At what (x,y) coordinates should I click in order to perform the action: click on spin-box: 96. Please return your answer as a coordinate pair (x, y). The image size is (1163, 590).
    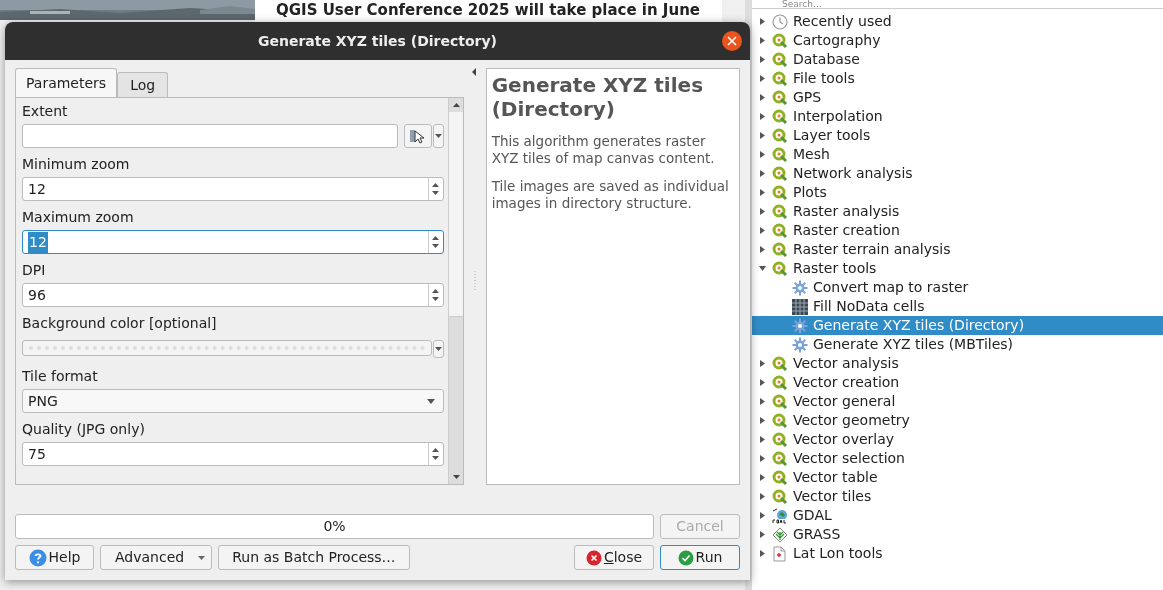
    Looking at the image, I should click on (233, 295).